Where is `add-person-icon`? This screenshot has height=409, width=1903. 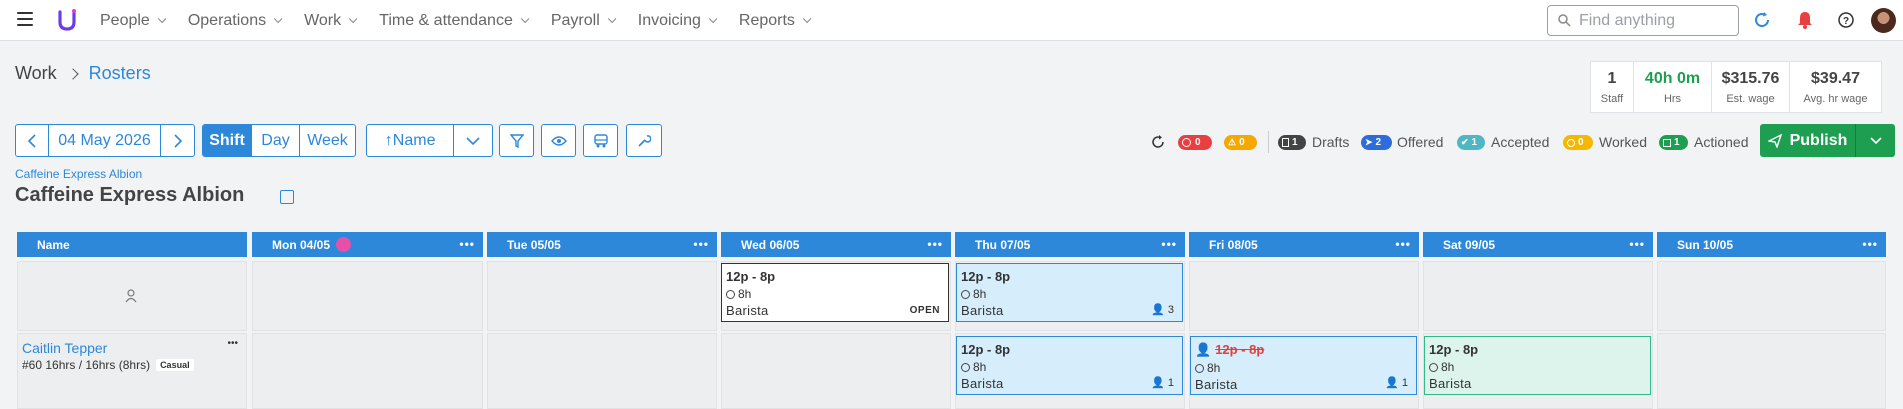
add-person-icon is located at coordinates (132, 296).